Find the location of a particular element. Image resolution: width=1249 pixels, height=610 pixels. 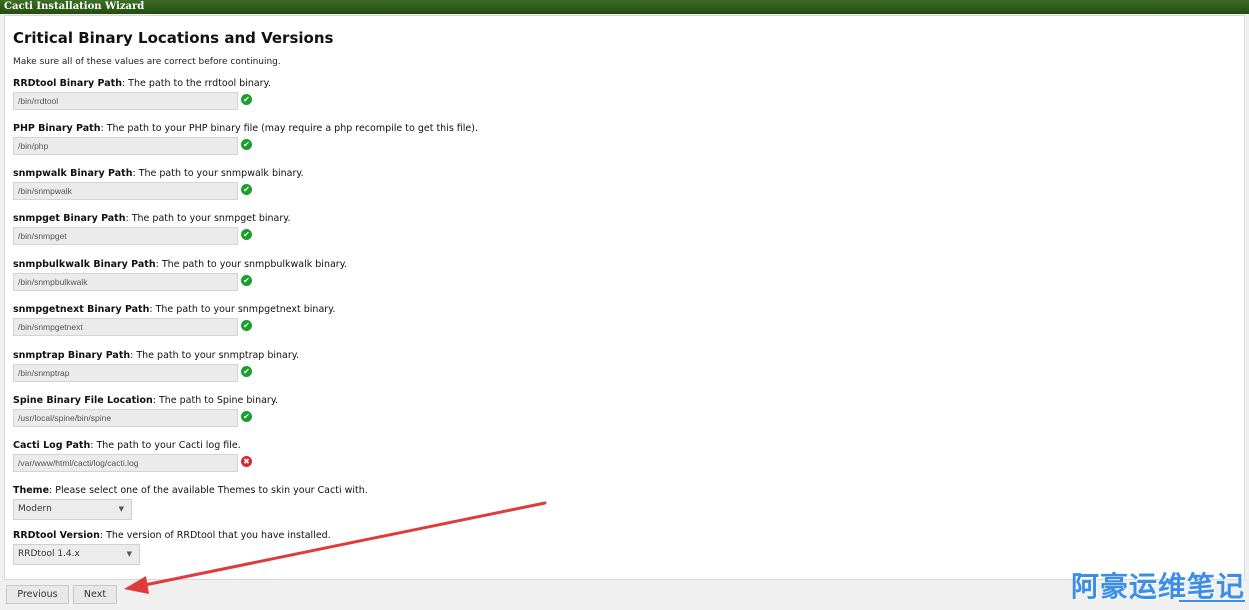

field-name: snmpwalk Binary Path is located at coordinates (73, 173).